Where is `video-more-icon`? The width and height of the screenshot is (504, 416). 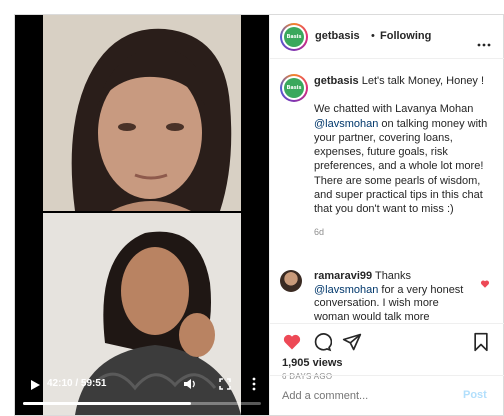 video-more-icon is located at coordinates (254, 384).